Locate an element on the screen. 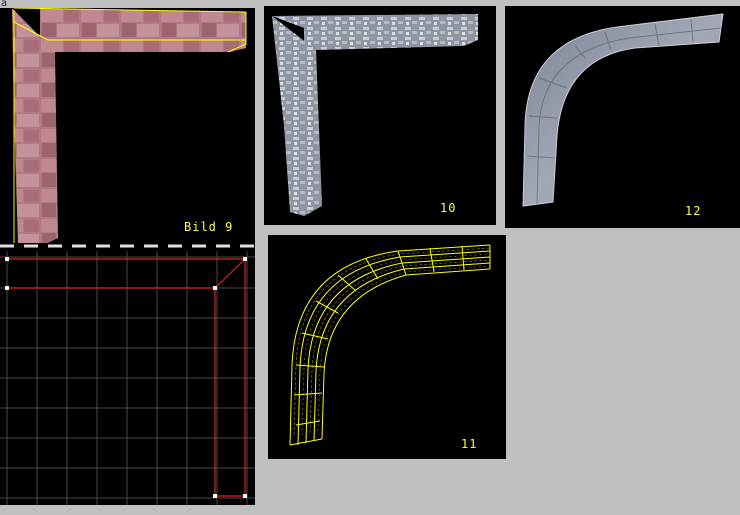 Image resolution: width=740 pixels, height=515 pixels. view-11-wireframe is located at coordinates (390, 345).